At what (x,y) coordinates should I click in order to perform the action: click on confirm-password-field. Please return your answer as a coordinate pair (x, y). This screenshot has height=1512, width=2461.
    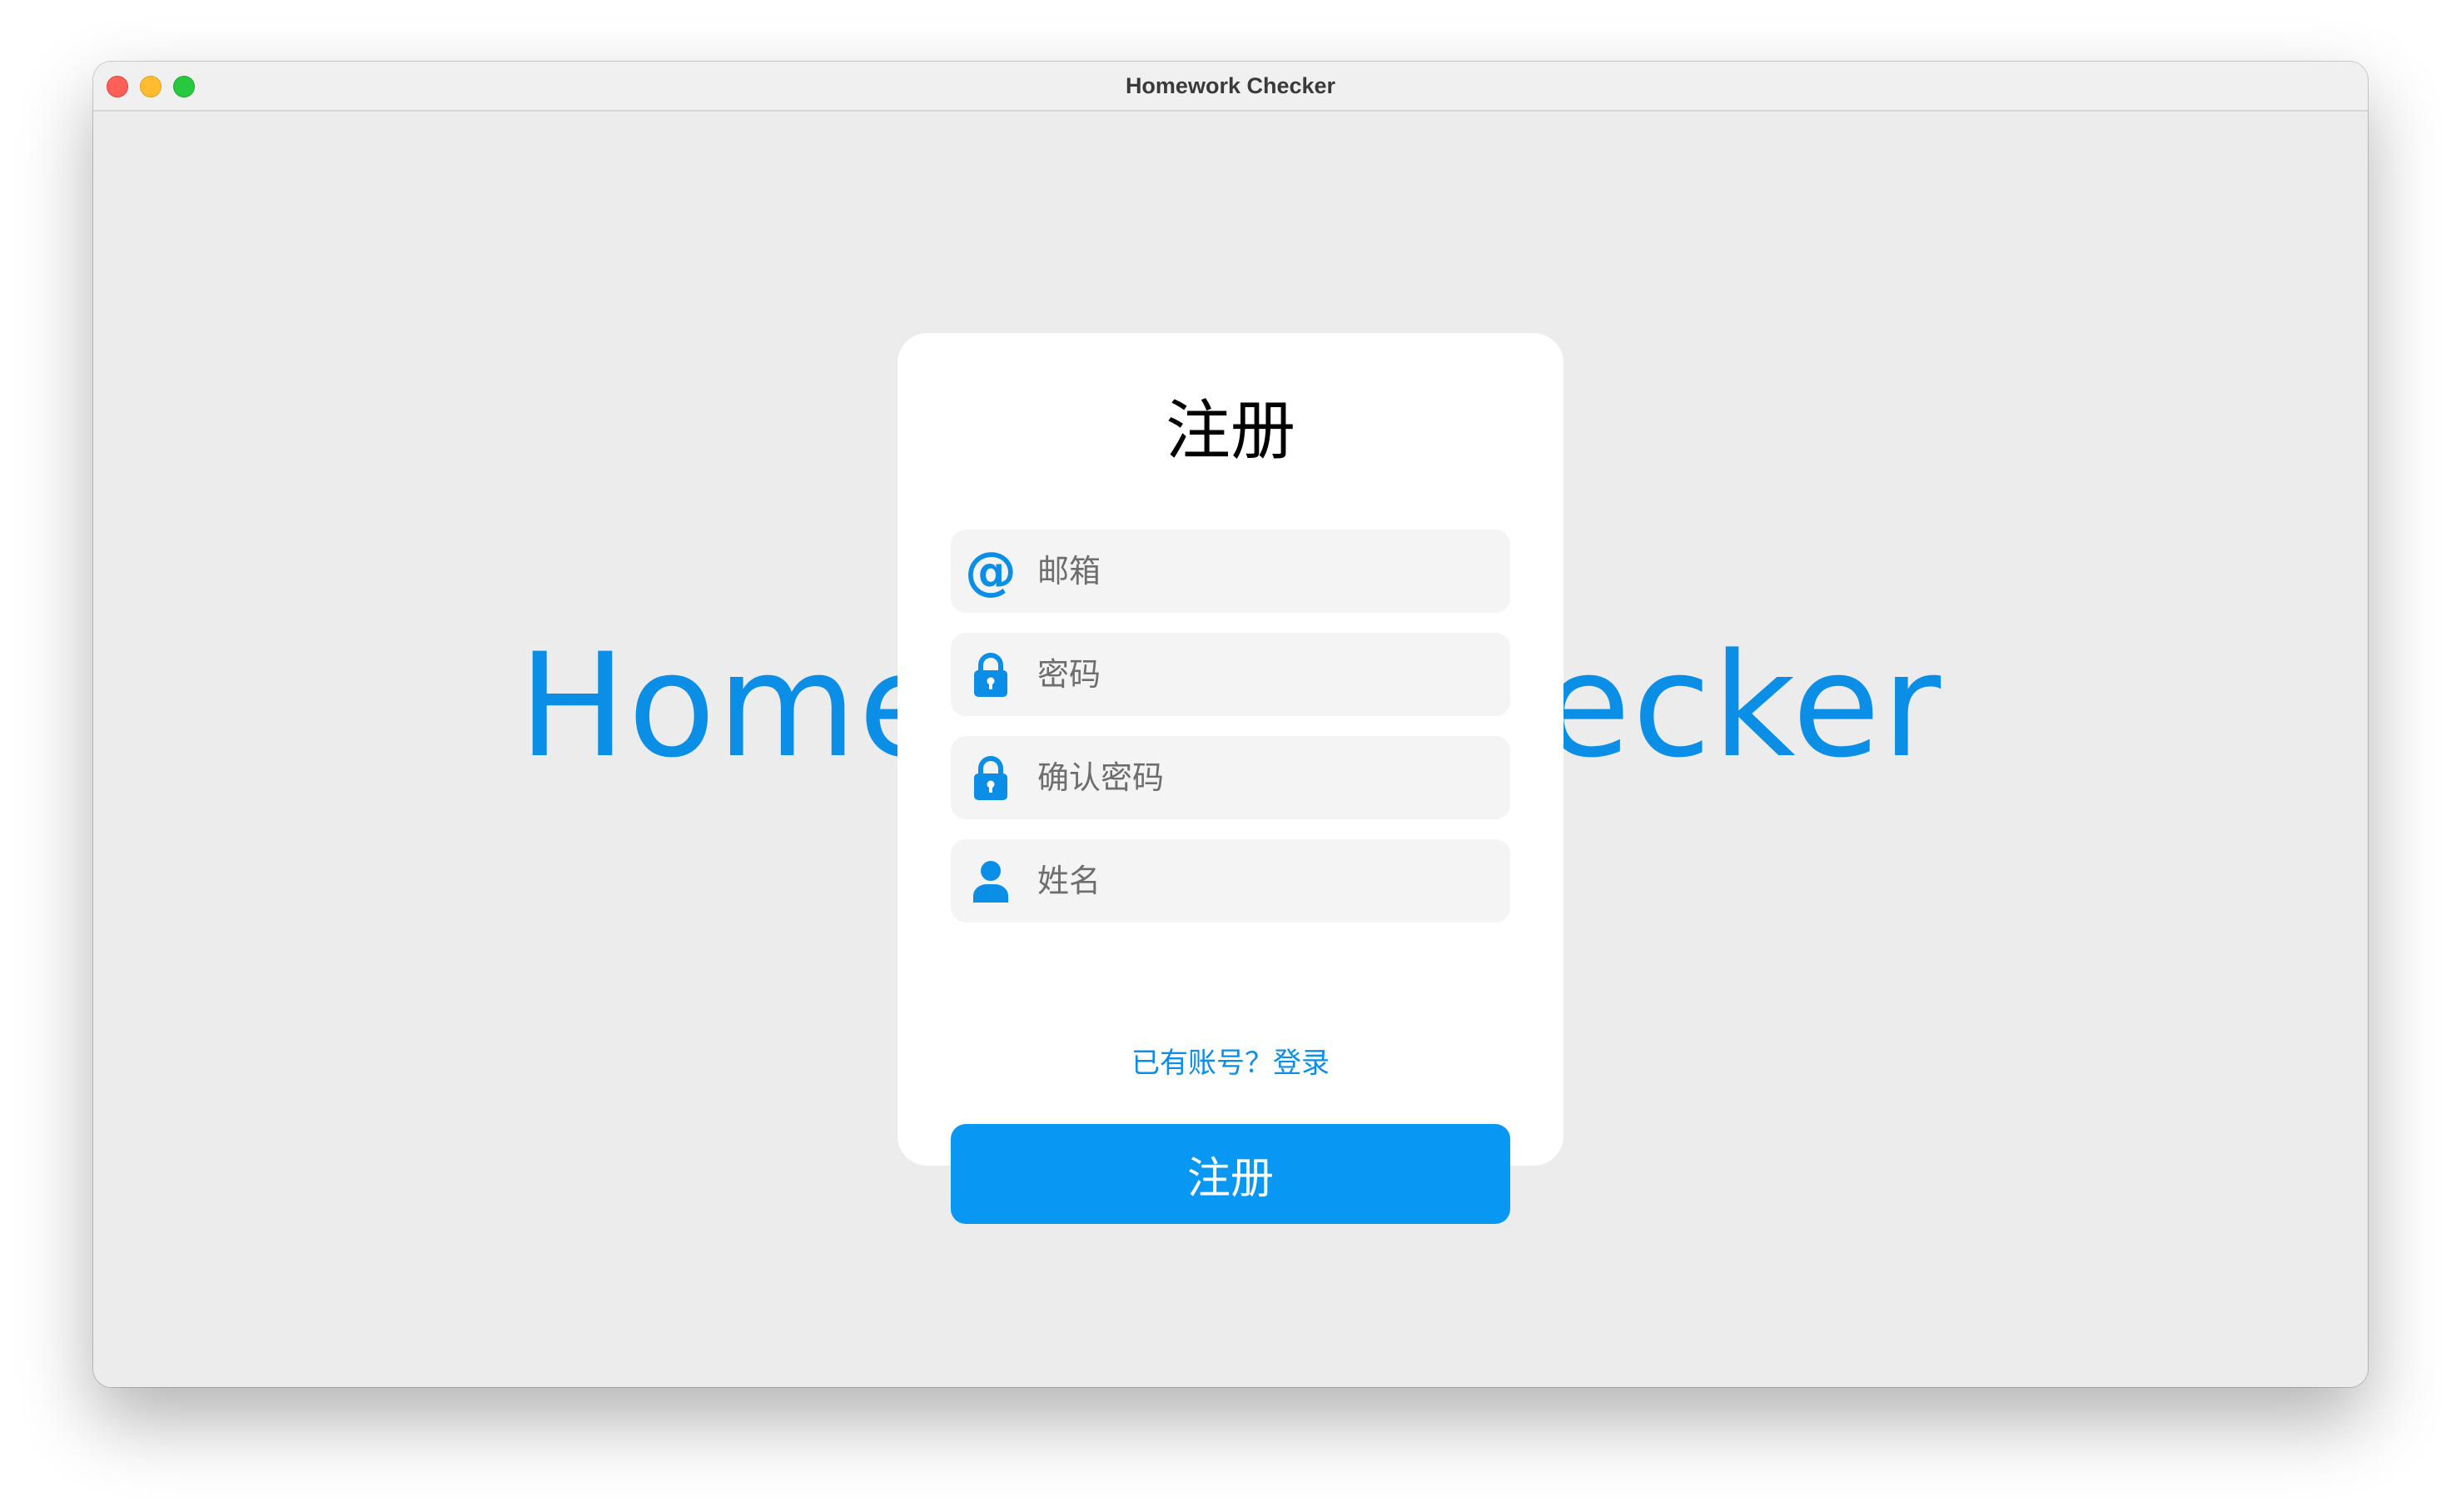
    Looking at the image, I should click on (1230, 778).